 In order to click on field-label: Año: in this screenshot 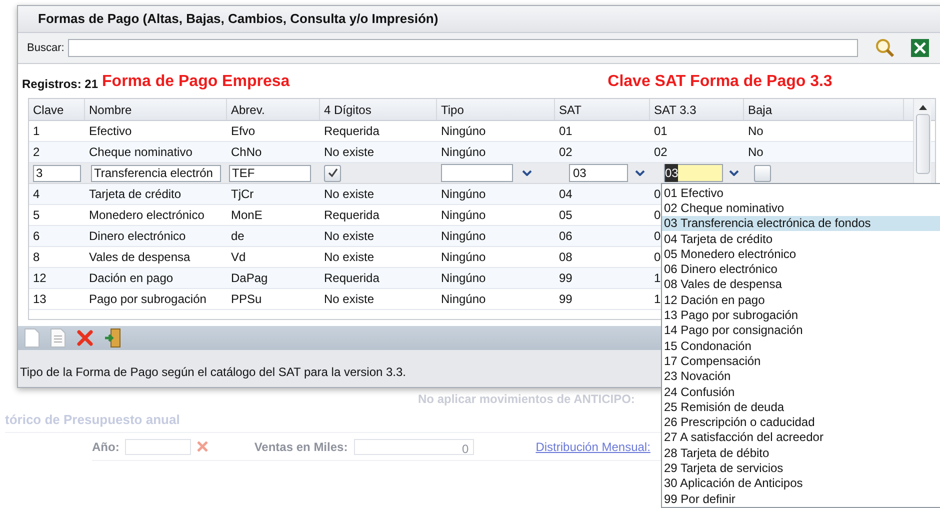, I will do `click(106, 447)`.